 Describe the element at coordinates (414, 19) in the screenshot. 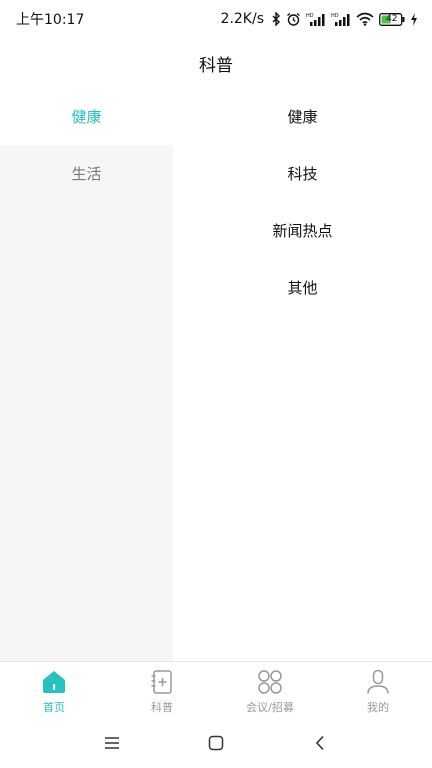

I see `charging-icon` at that location.